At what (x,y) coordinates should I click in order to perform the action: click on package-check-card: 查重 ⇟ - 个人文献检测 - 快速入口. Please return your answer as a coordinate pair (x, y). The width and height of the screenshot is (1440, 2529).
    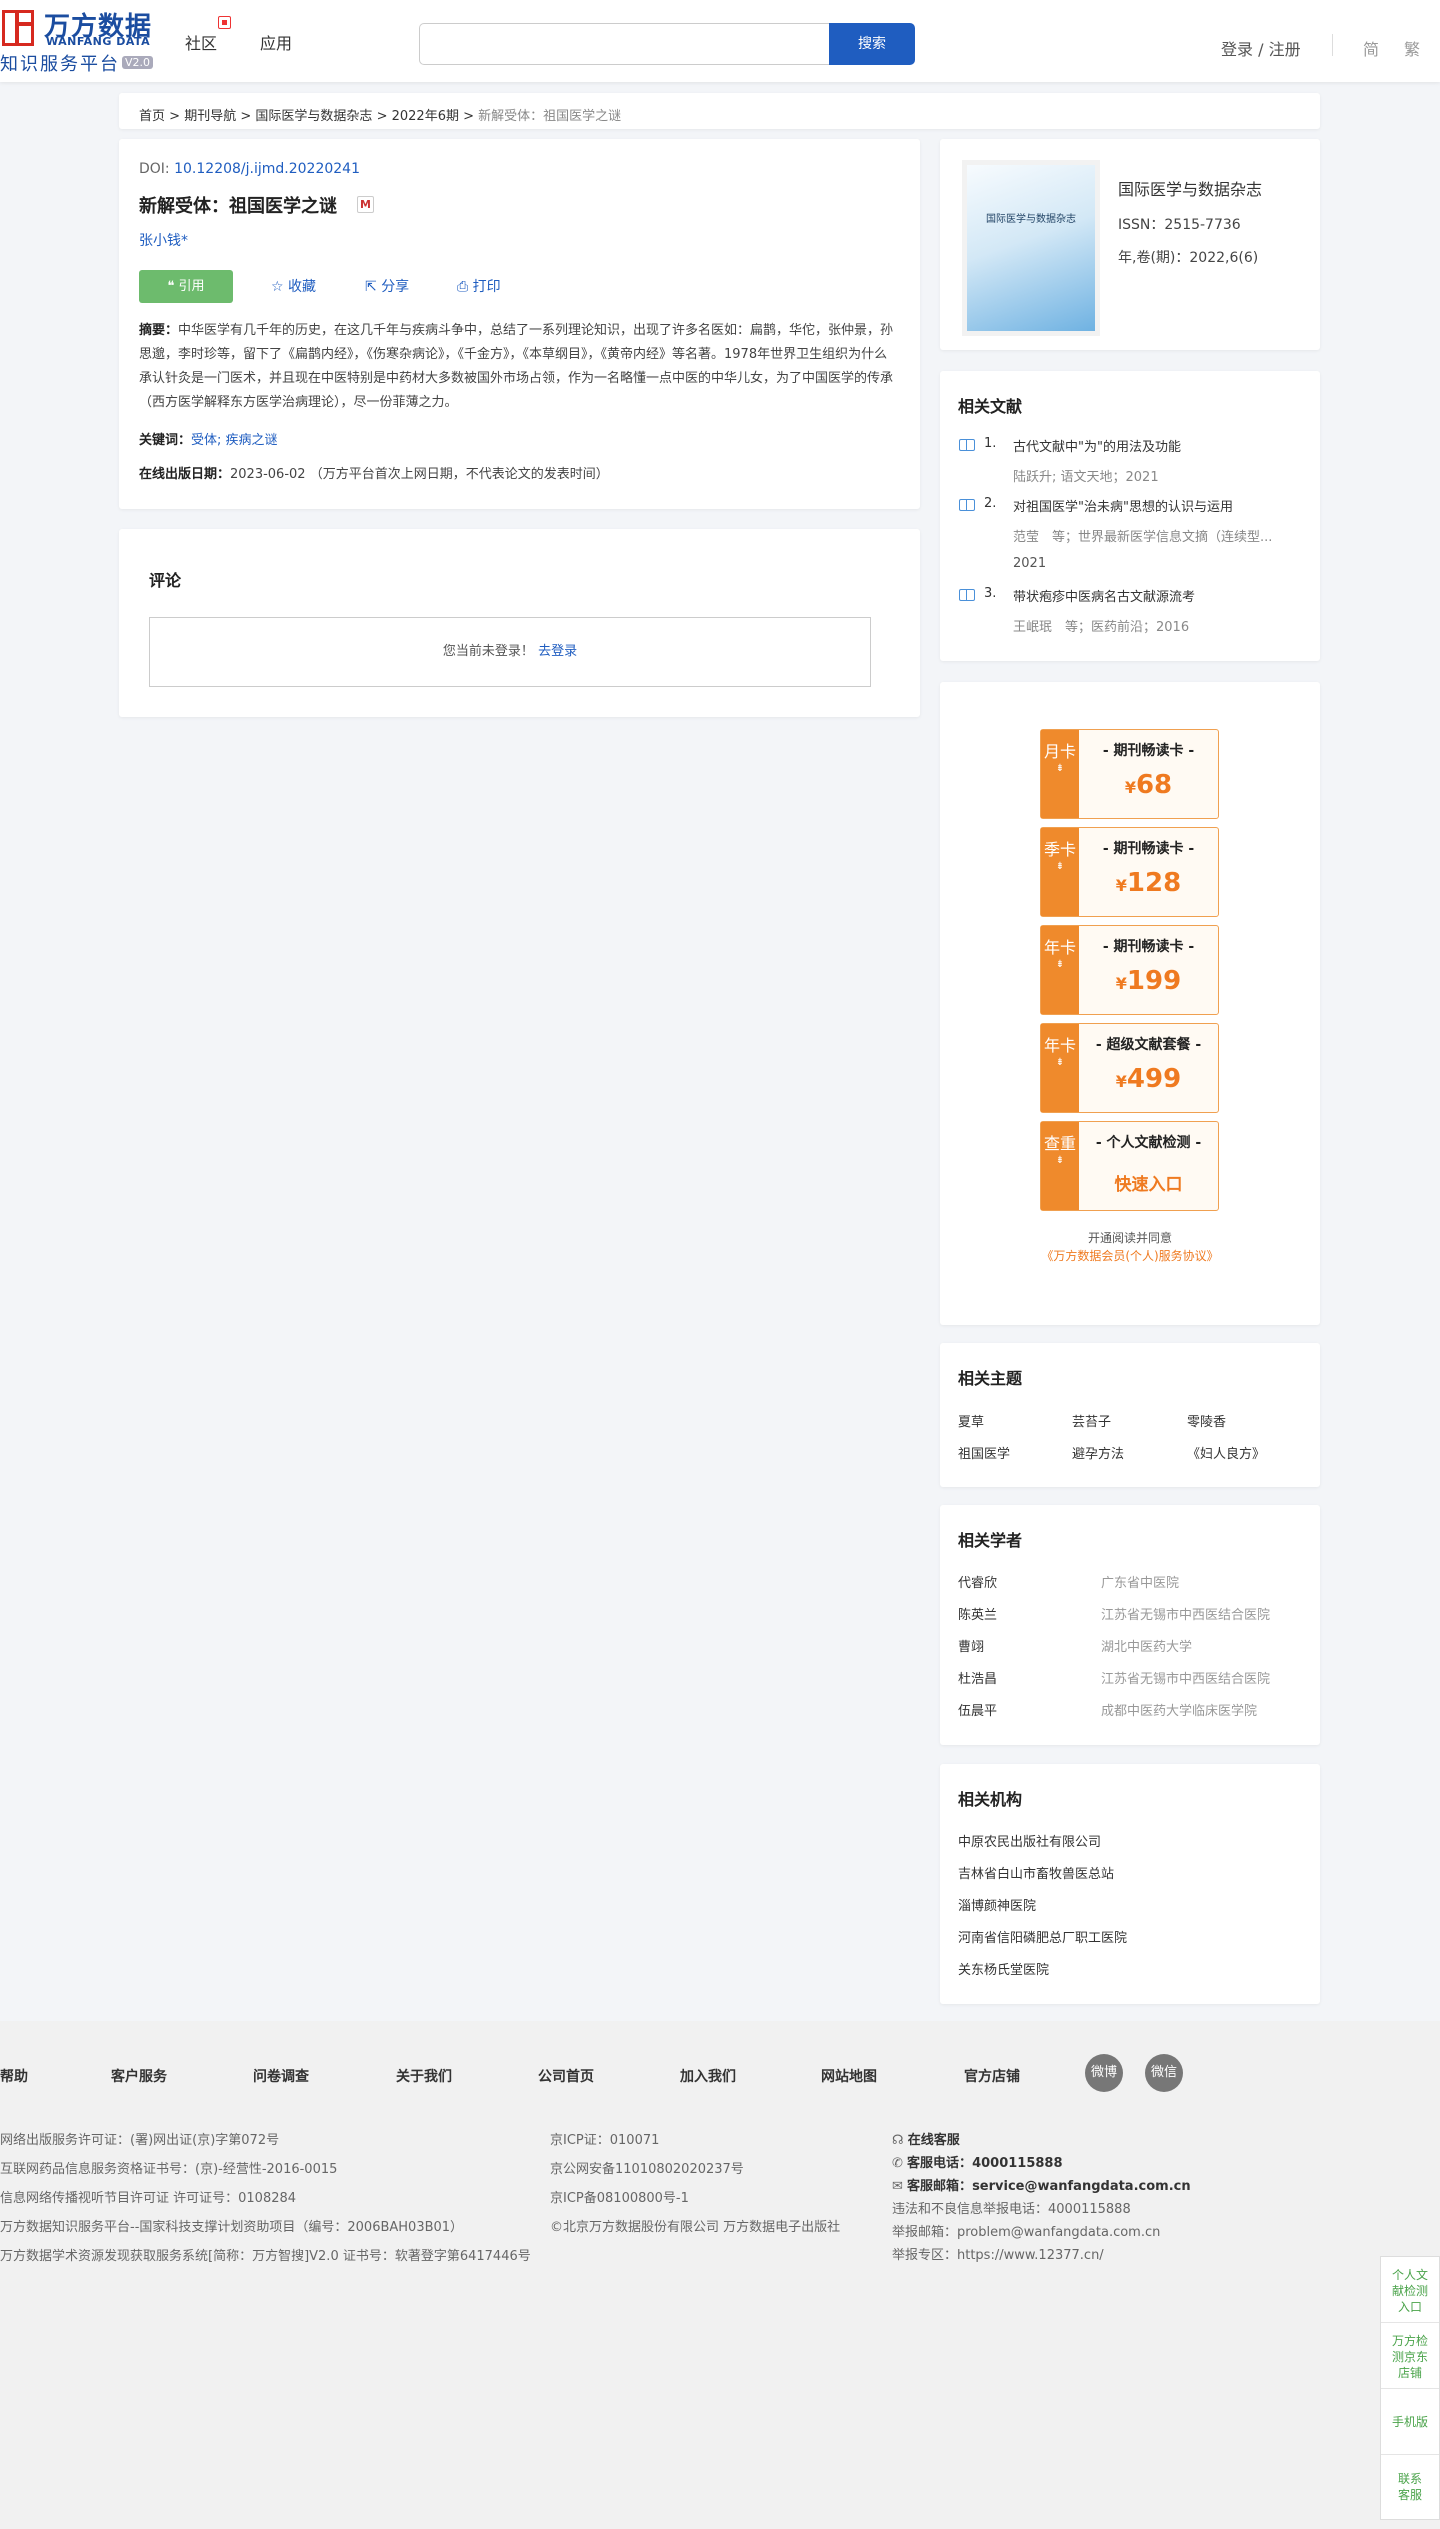
    Looking at the image, I should click on (1129, 1166).